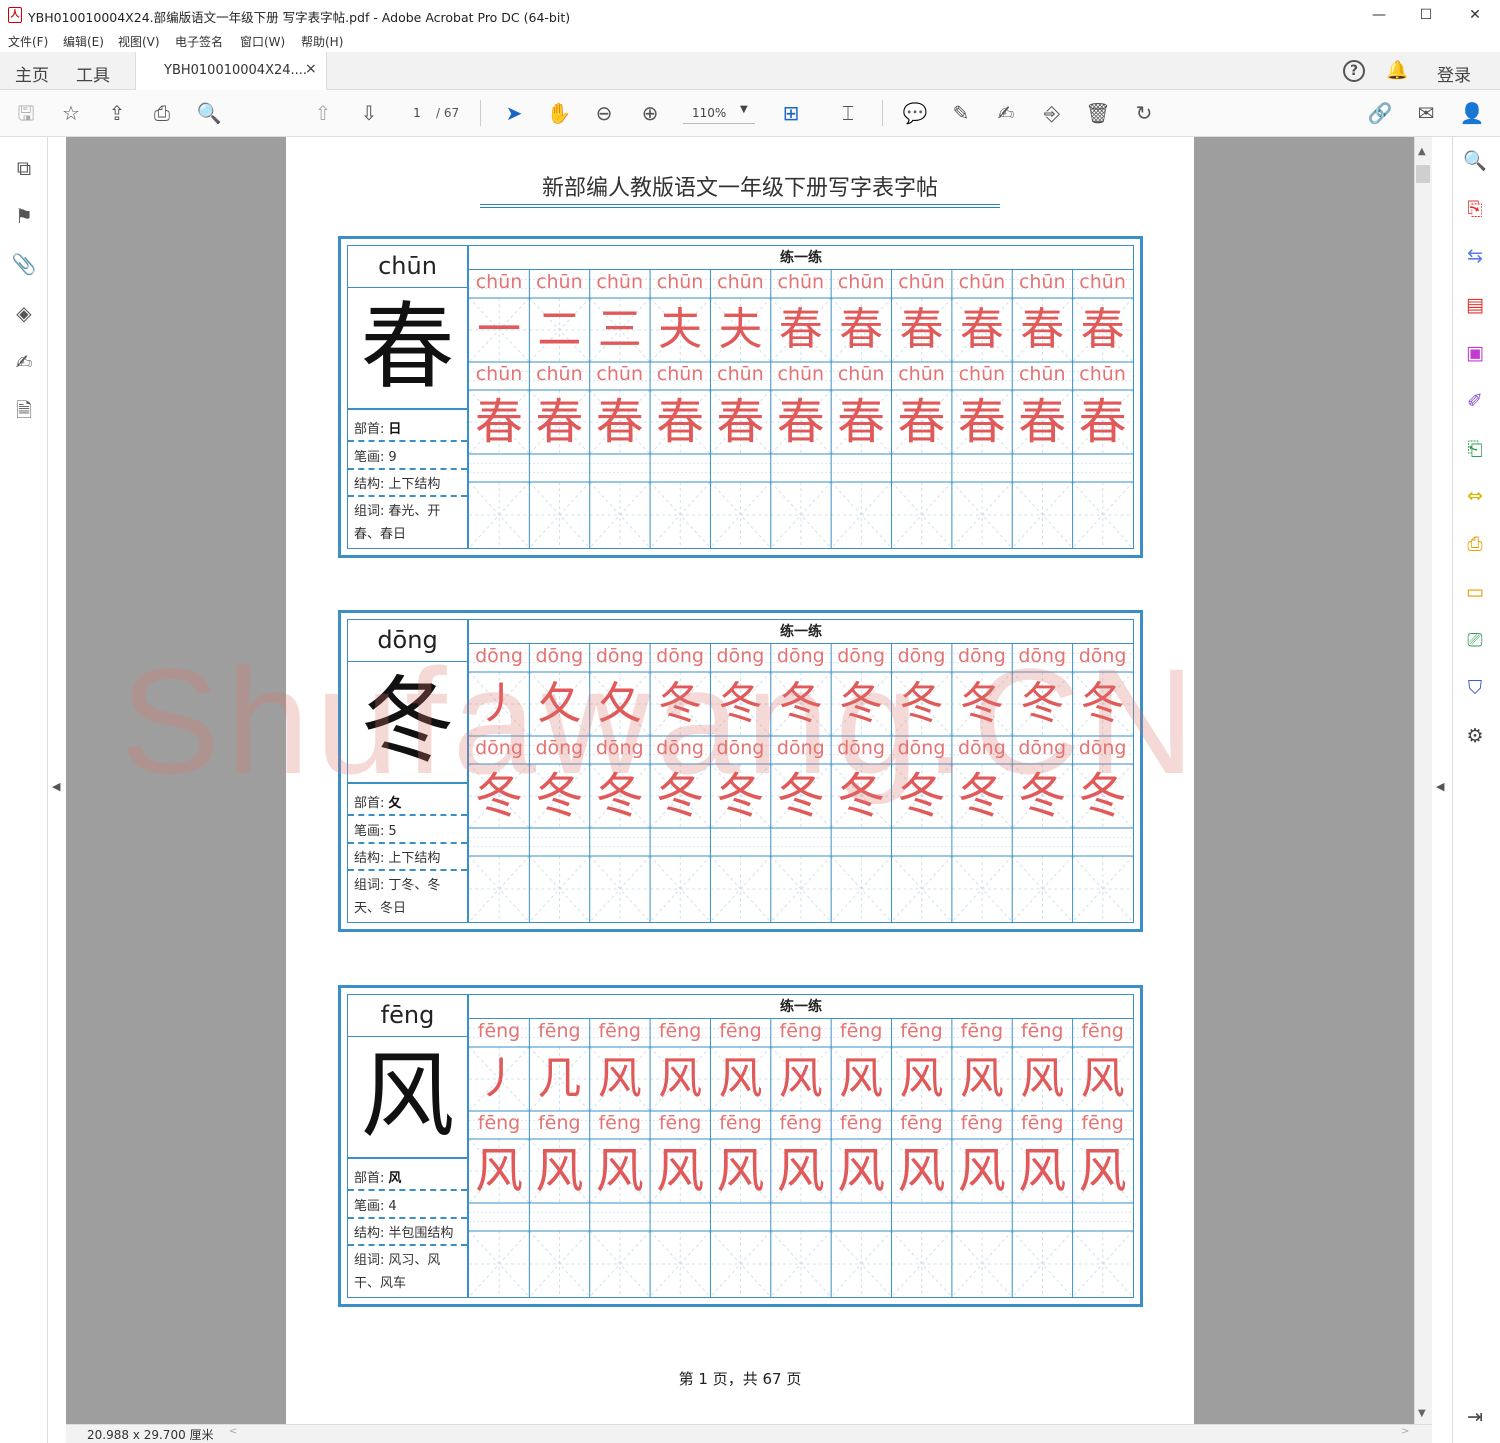 This screenshot has width=1500, height=1443. I want to click on menu-help: 帮助(H), so click(322, 41).